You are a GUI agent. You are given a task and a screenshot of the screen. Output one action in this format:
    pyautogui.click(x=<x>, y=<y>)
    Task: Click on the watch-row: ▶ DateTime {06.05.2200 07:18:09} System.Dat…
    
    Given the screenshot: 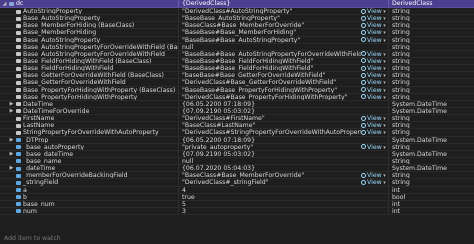 What is the action you would take?
    pyautogui.click(x=237, y=104)
    